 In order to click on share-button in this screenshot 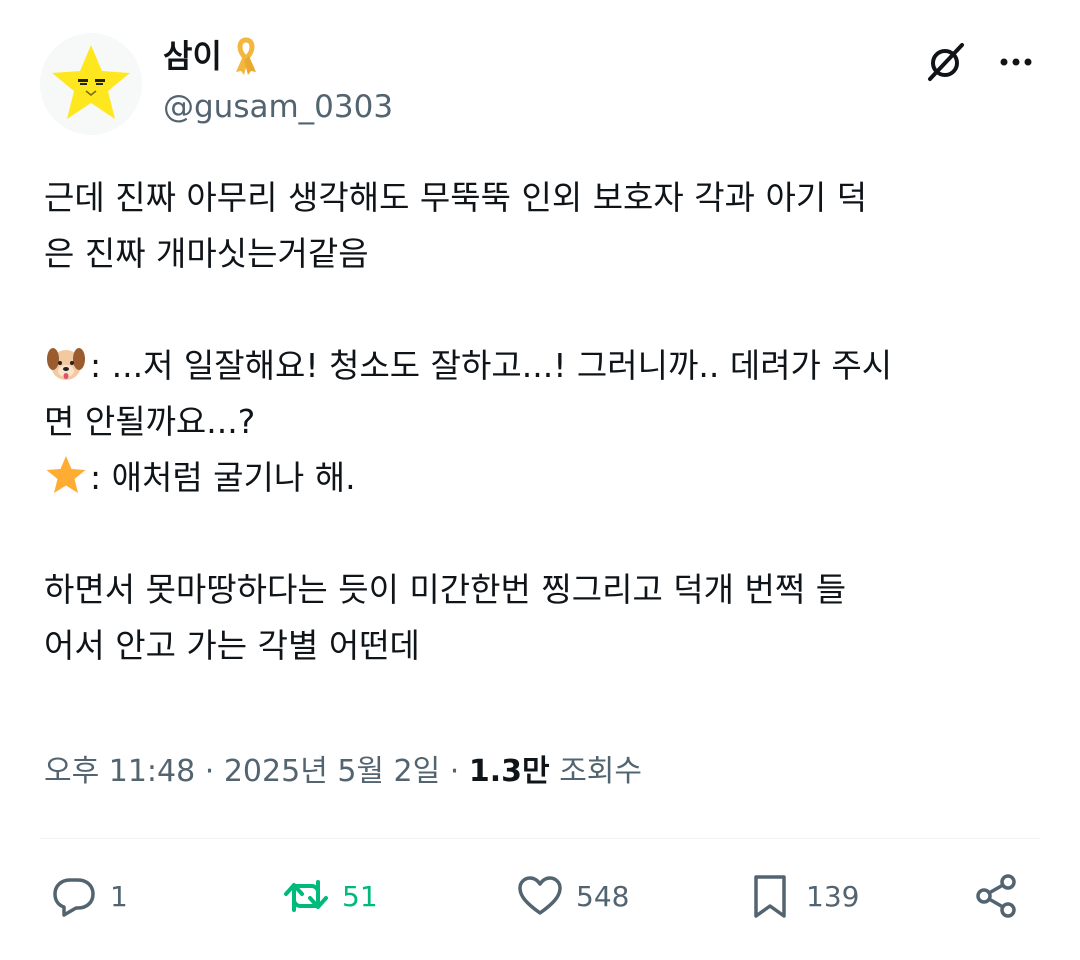, I will do `click(996, 896)`.